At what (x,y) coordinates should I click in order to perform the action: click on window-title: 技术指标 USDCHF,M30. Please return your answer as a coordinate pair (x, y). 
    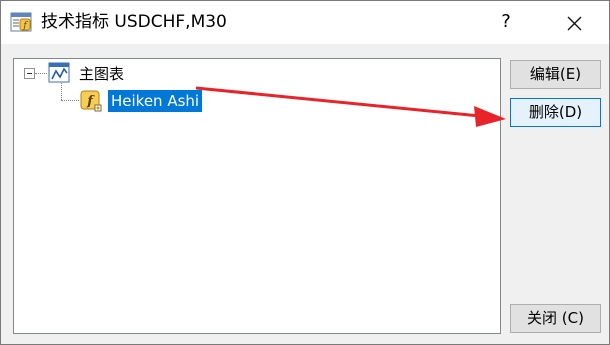
    Looking at the image, I should click on (134, 22).